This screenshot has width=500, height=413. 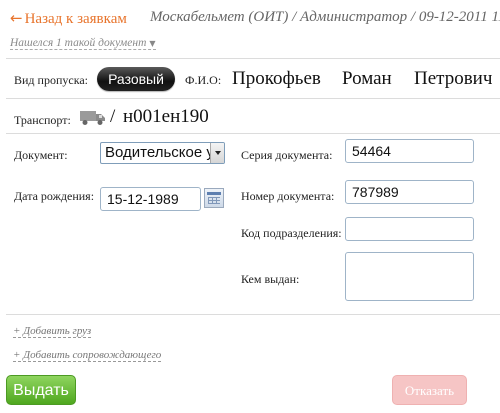 I want to click on back-to-requests-link: ← Назад к заявкам, so click(x=68, y=18).